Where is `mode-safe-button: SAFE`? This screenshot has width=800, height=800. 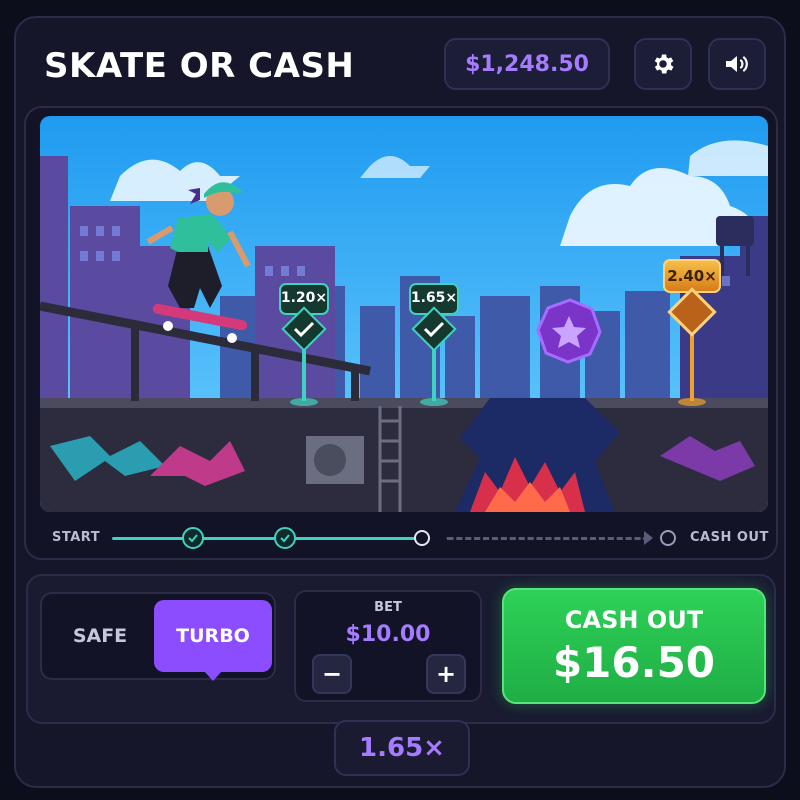
mode-safe-button: SAFE is located at coordinates (100, 636).